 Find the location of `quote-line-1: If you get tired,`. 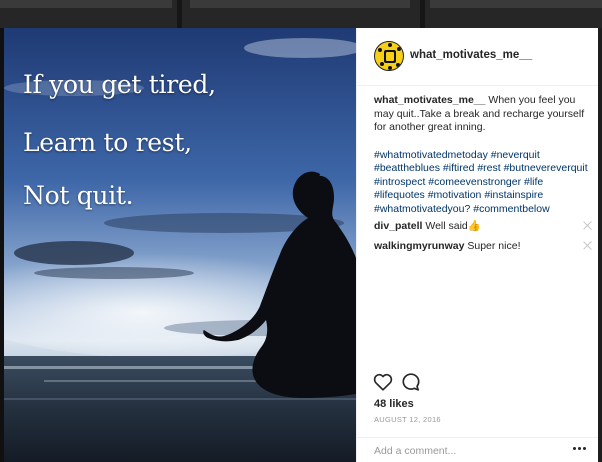

quote-line-1: If you get tired, is located at coordinates (119, 84).